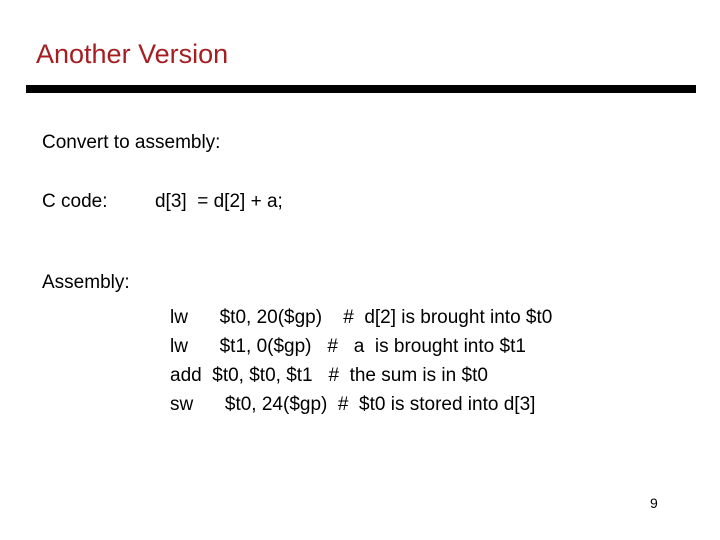 Image resolution: width=720 pixels, height=540 pixels. Describe the element at coordinates (361, 89) in the screenshot. I see `title-divider` at that location.